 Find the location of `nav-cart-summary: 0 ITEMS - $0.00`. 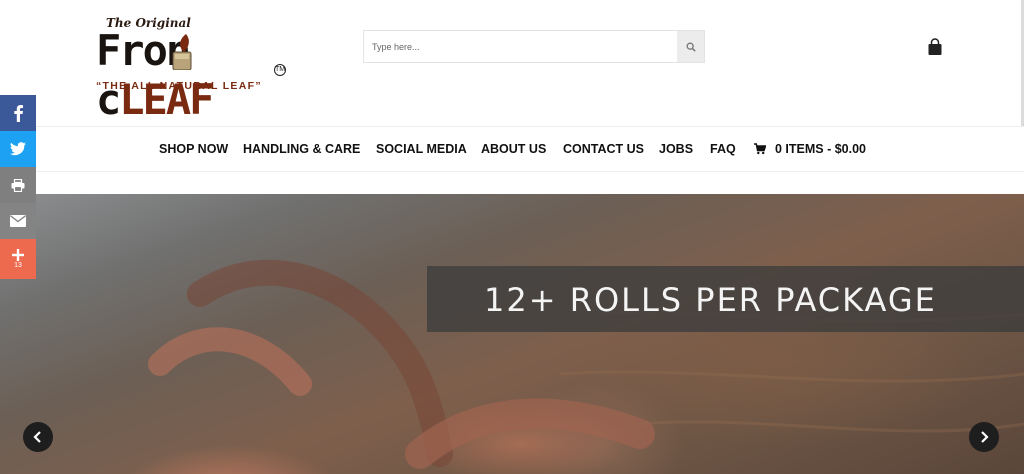

nav-cart-summary: 0 ITEMS - $0.00 is located at coordinates (820, 149).